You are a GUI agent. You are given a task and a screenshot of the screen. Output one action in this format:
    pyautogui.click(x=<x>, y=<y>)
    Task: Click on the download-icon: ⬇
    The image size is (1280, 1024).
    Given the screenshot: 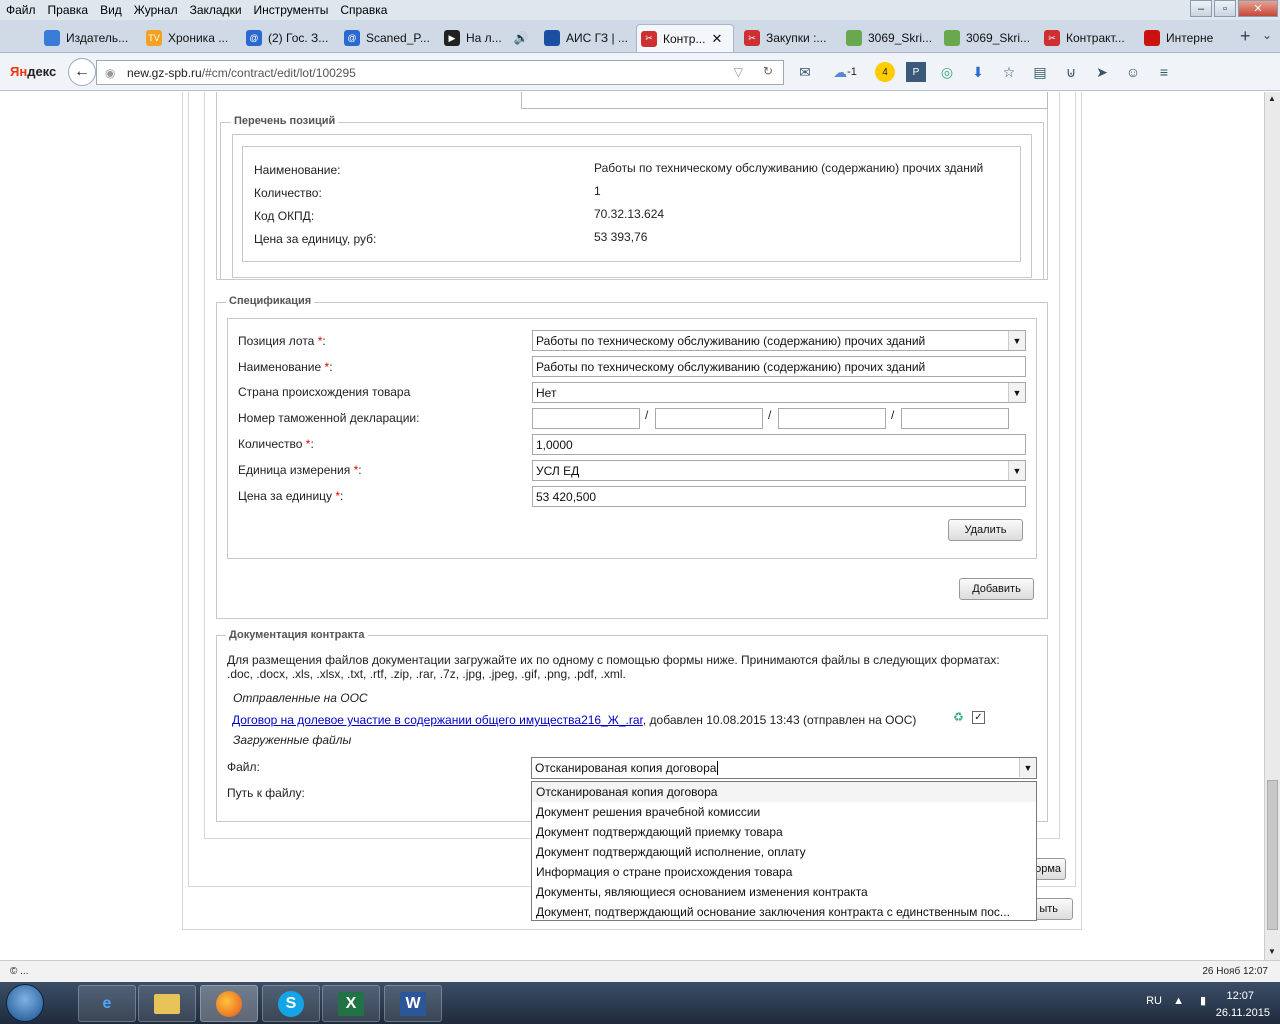 What is the action you would take?
    pyautogui.click(x=978, y=72)
    